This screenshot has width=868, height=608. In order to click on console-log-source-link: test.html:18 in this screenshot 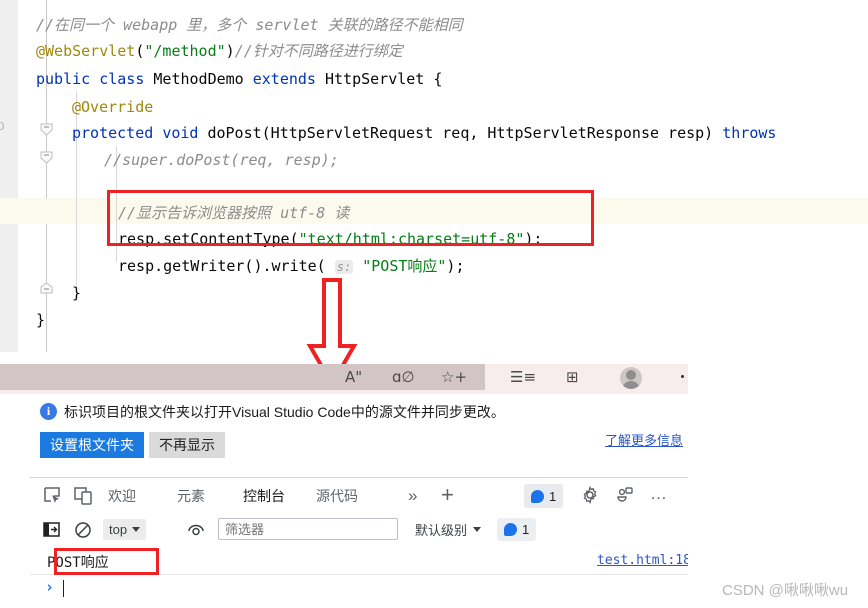, I will do `click(642, 560)`.